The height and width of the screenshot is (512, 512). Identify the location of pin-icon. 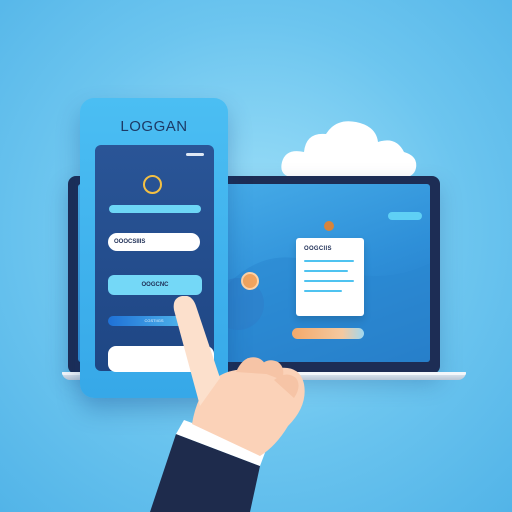
(329, 226).